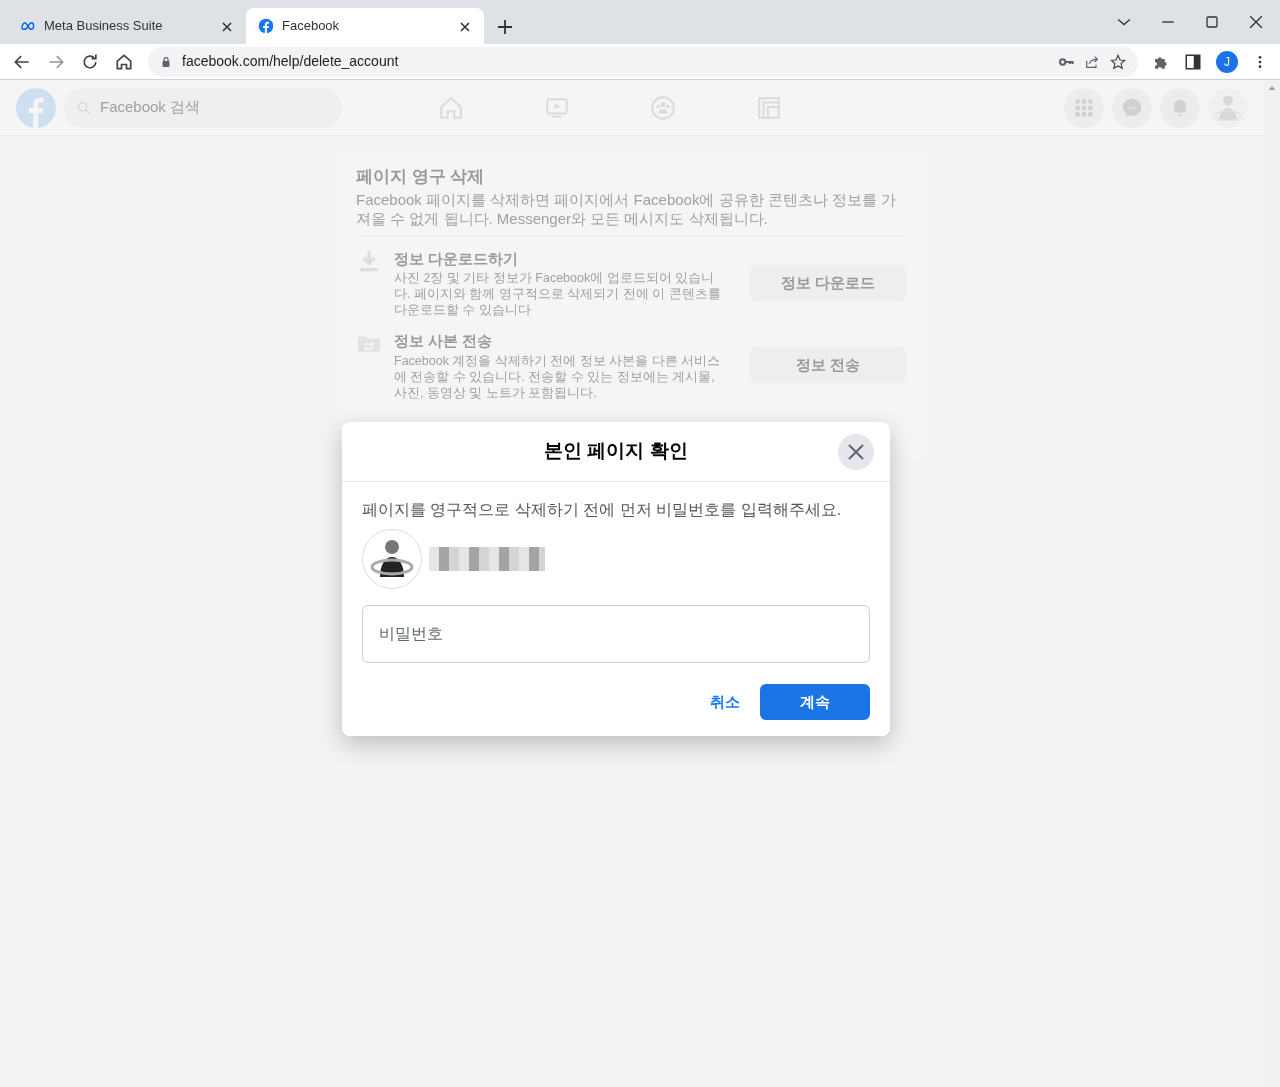 The height and width of the screenshot is (1087, 1280). I want to click on plus-icon, so click(505, 26).